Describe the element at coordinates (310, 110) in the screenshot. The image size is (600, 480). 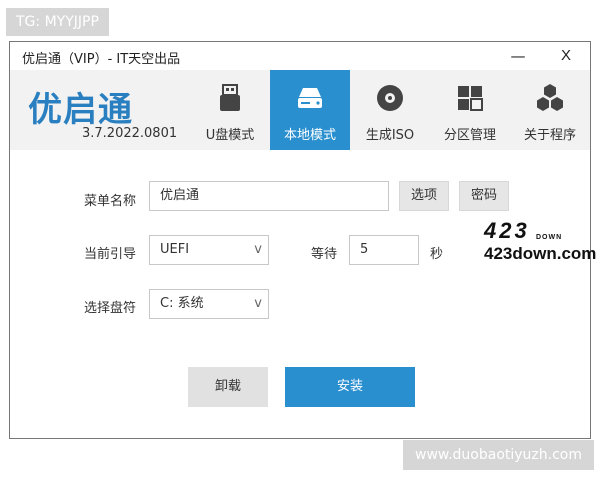
I see `tab-local-mode: 本地模式` at that location.